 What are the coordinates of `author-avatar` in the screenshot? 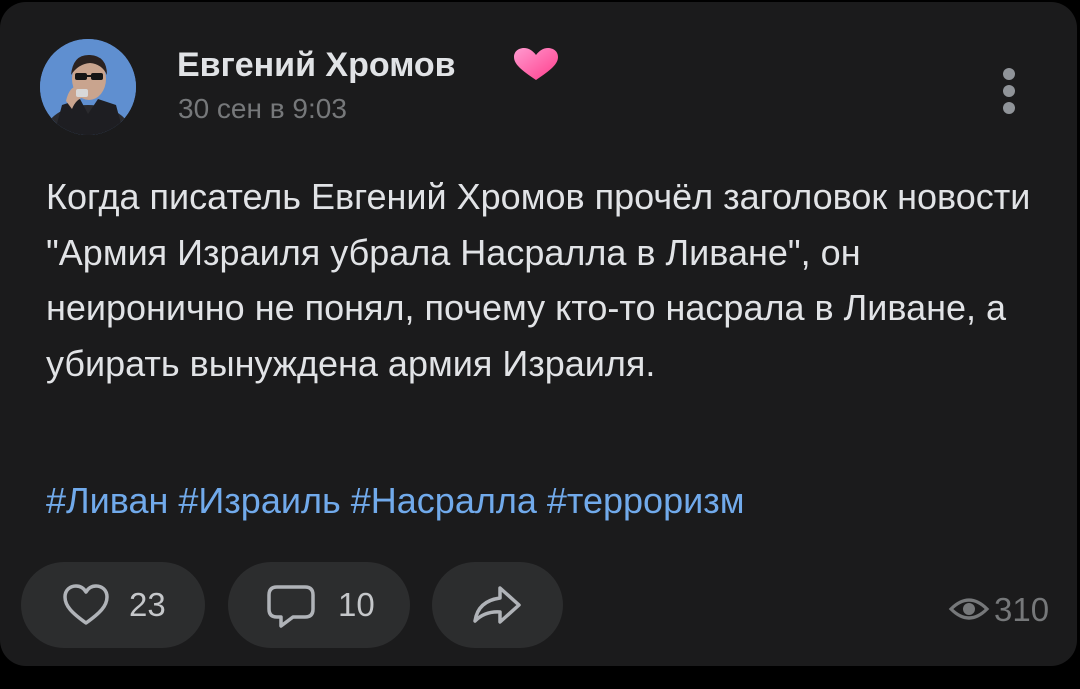 It's located at (88, 87).